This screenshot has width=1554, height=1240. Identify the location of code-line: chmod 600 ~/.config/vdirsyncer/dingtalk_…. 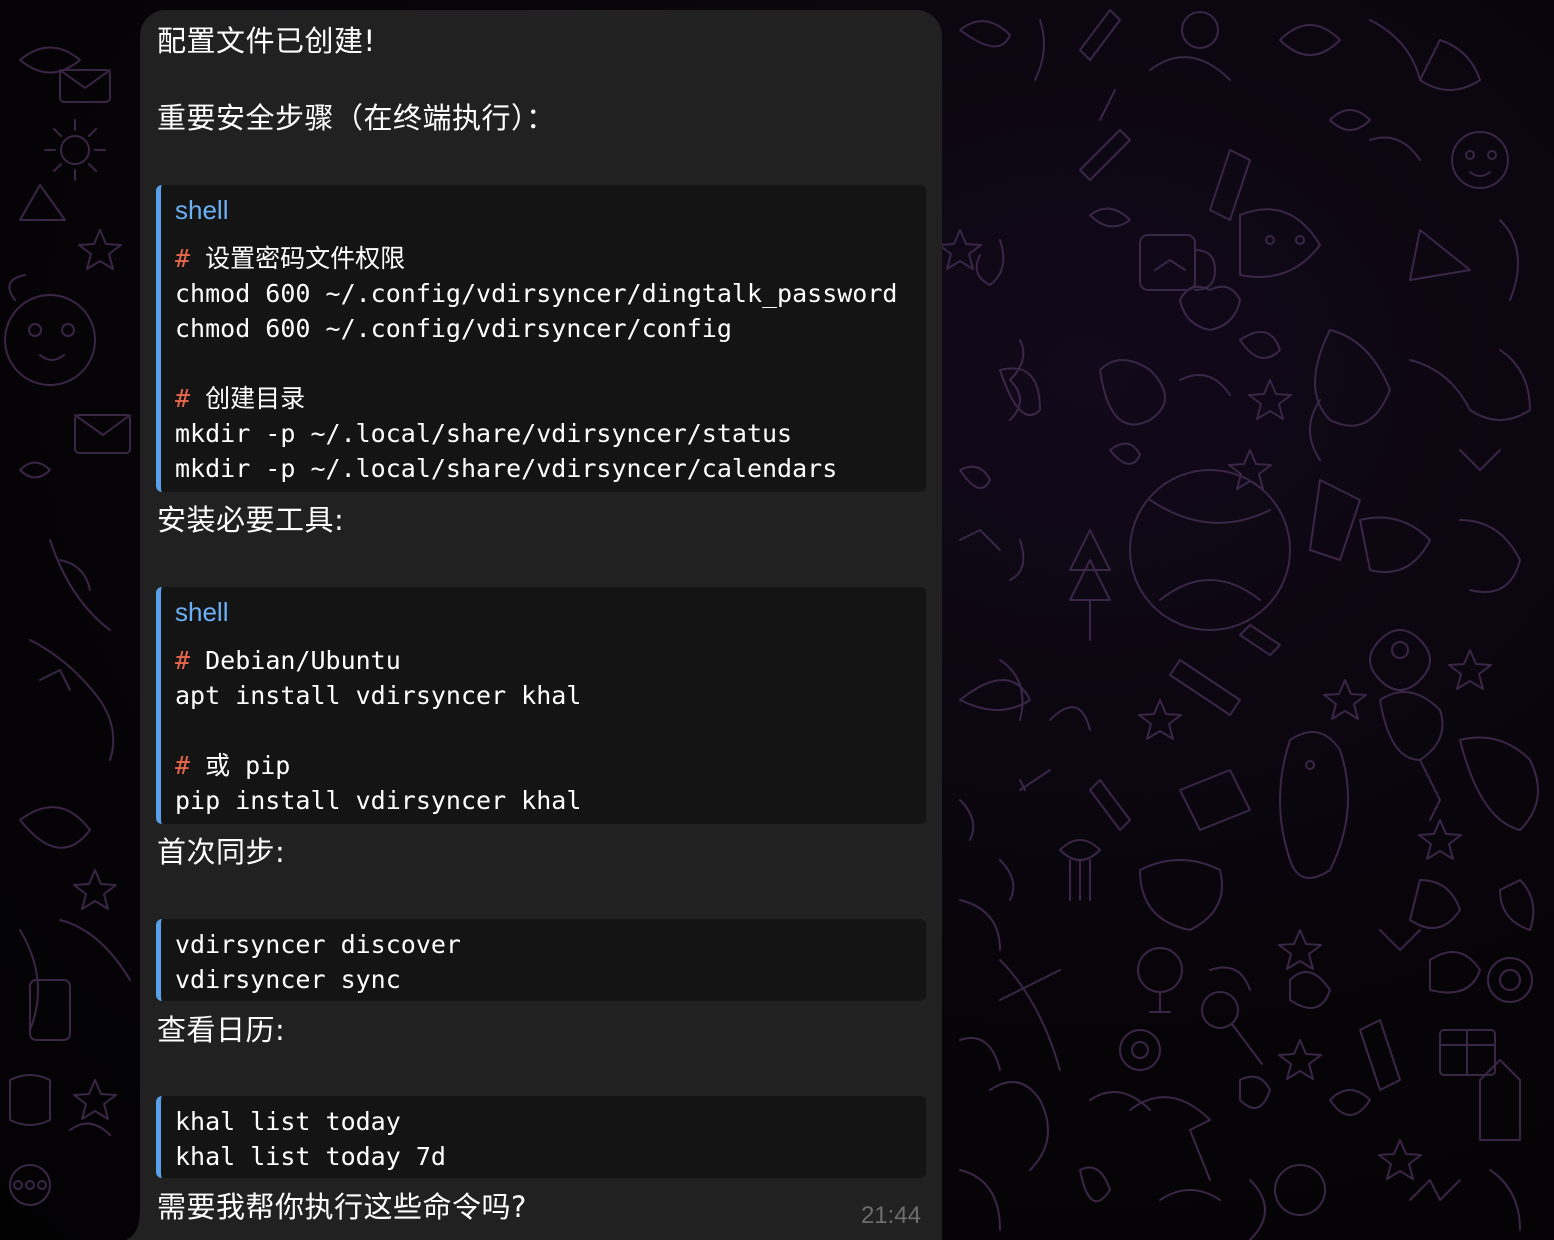
(536, 293).